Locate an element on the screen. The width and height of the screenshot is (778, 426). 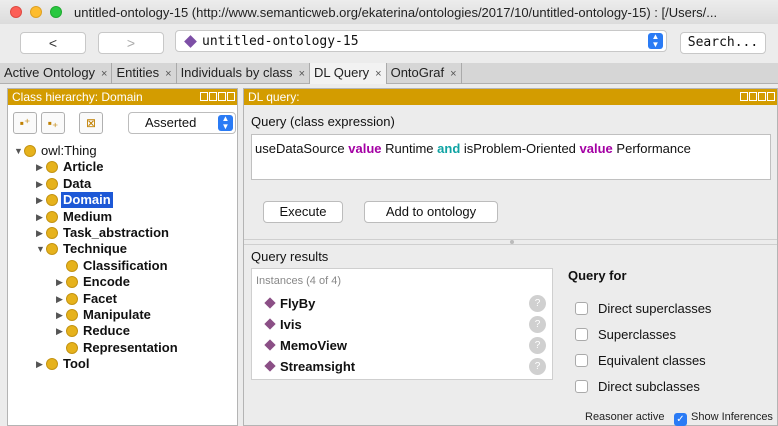
forward-button: > is located at coordinates (131, 43).